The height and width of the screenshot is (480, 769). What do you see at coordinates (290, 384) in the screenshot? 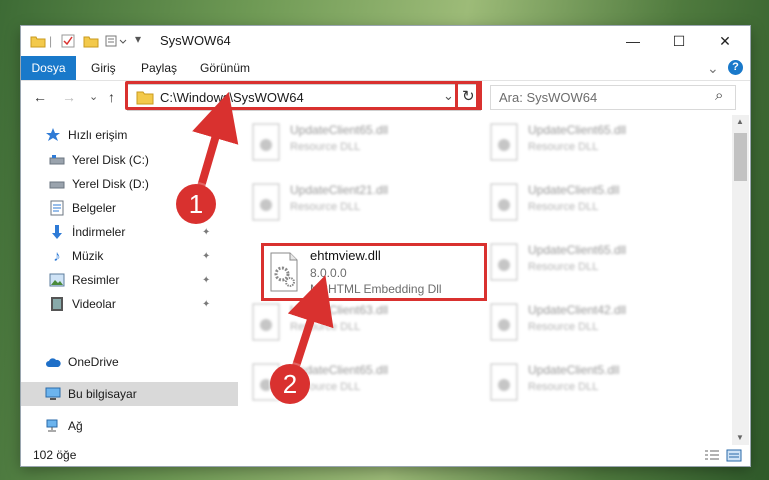
I see `step-badge-2: 2` at bounding box center [290, 384].